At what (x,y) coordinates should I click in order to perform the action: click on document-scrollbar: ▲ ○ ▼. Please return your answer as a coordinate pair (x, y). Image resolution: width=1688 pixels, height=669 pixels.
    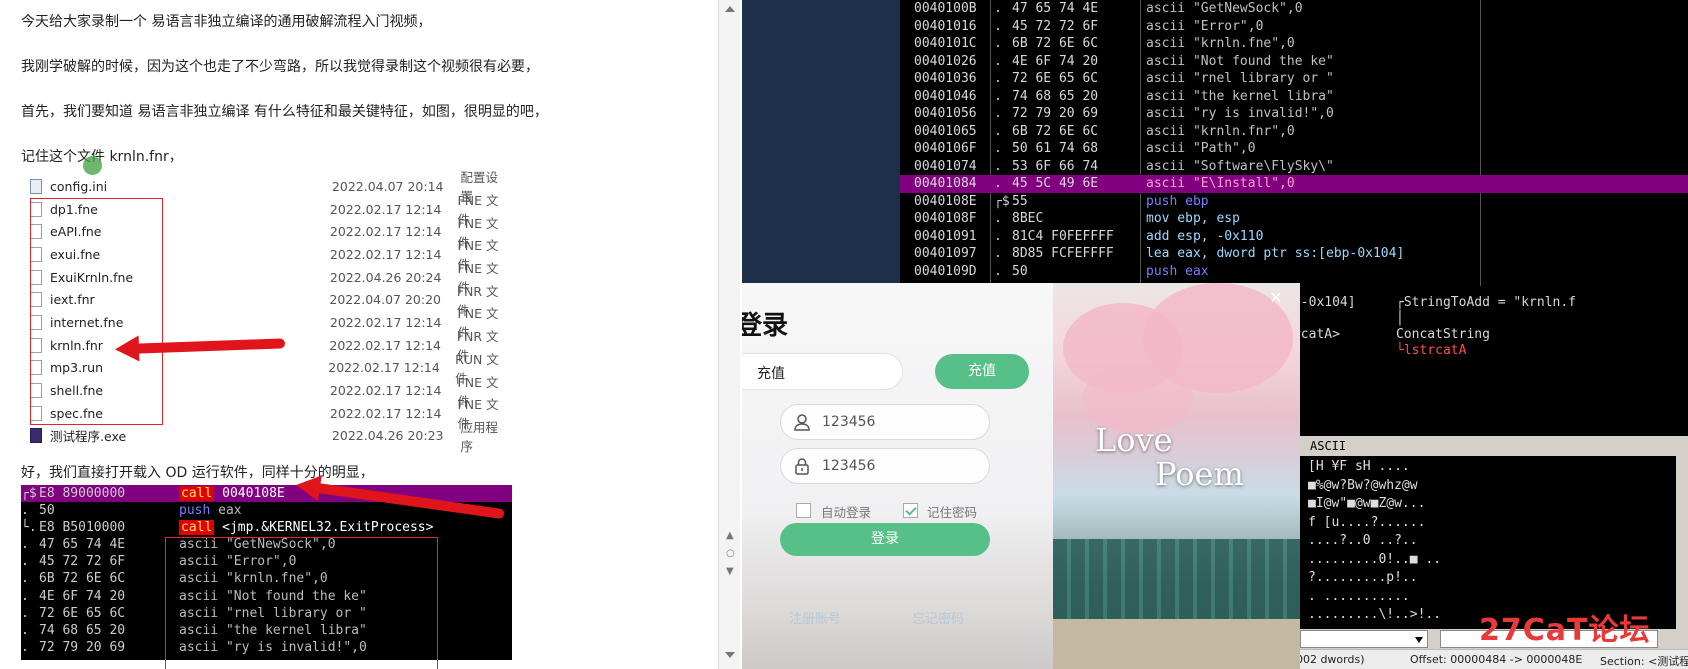
    Looking at the image, I should click on (729, 334).